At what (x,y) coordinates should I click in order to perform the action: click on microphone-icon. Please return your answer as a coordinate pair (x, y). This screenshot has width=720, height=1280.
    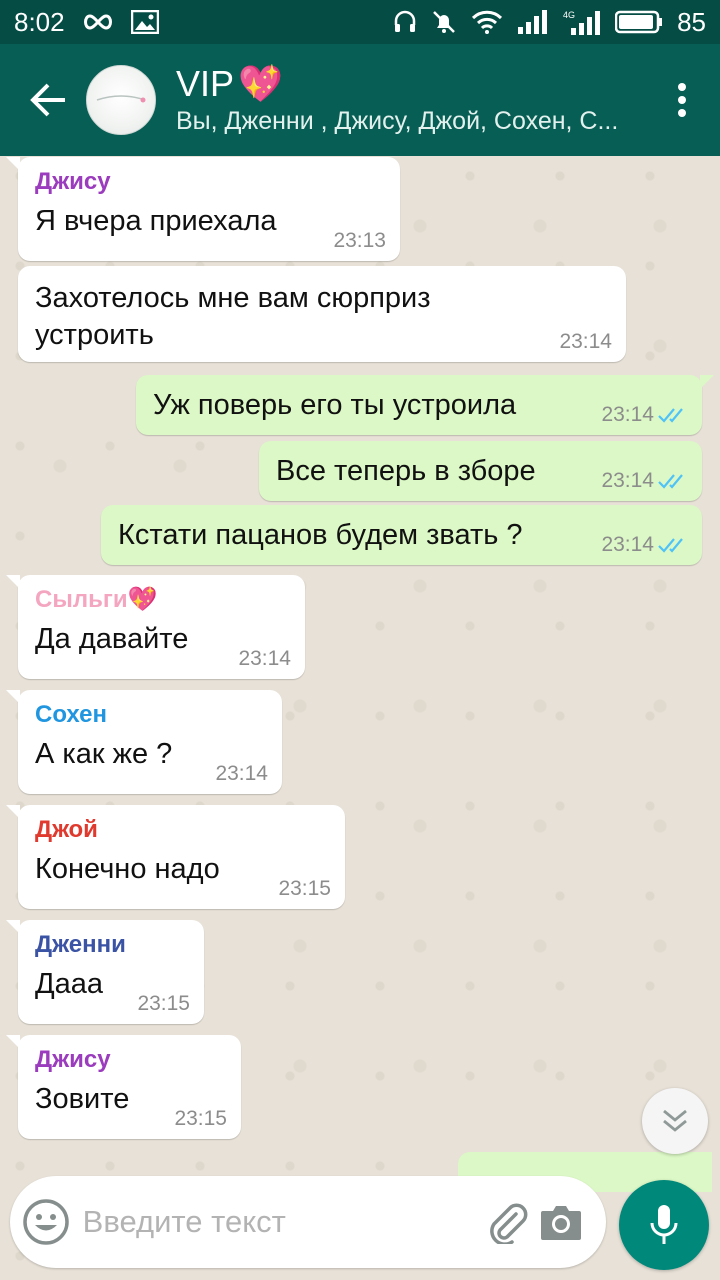
    Looking at the image, I should click on (664, 1224).